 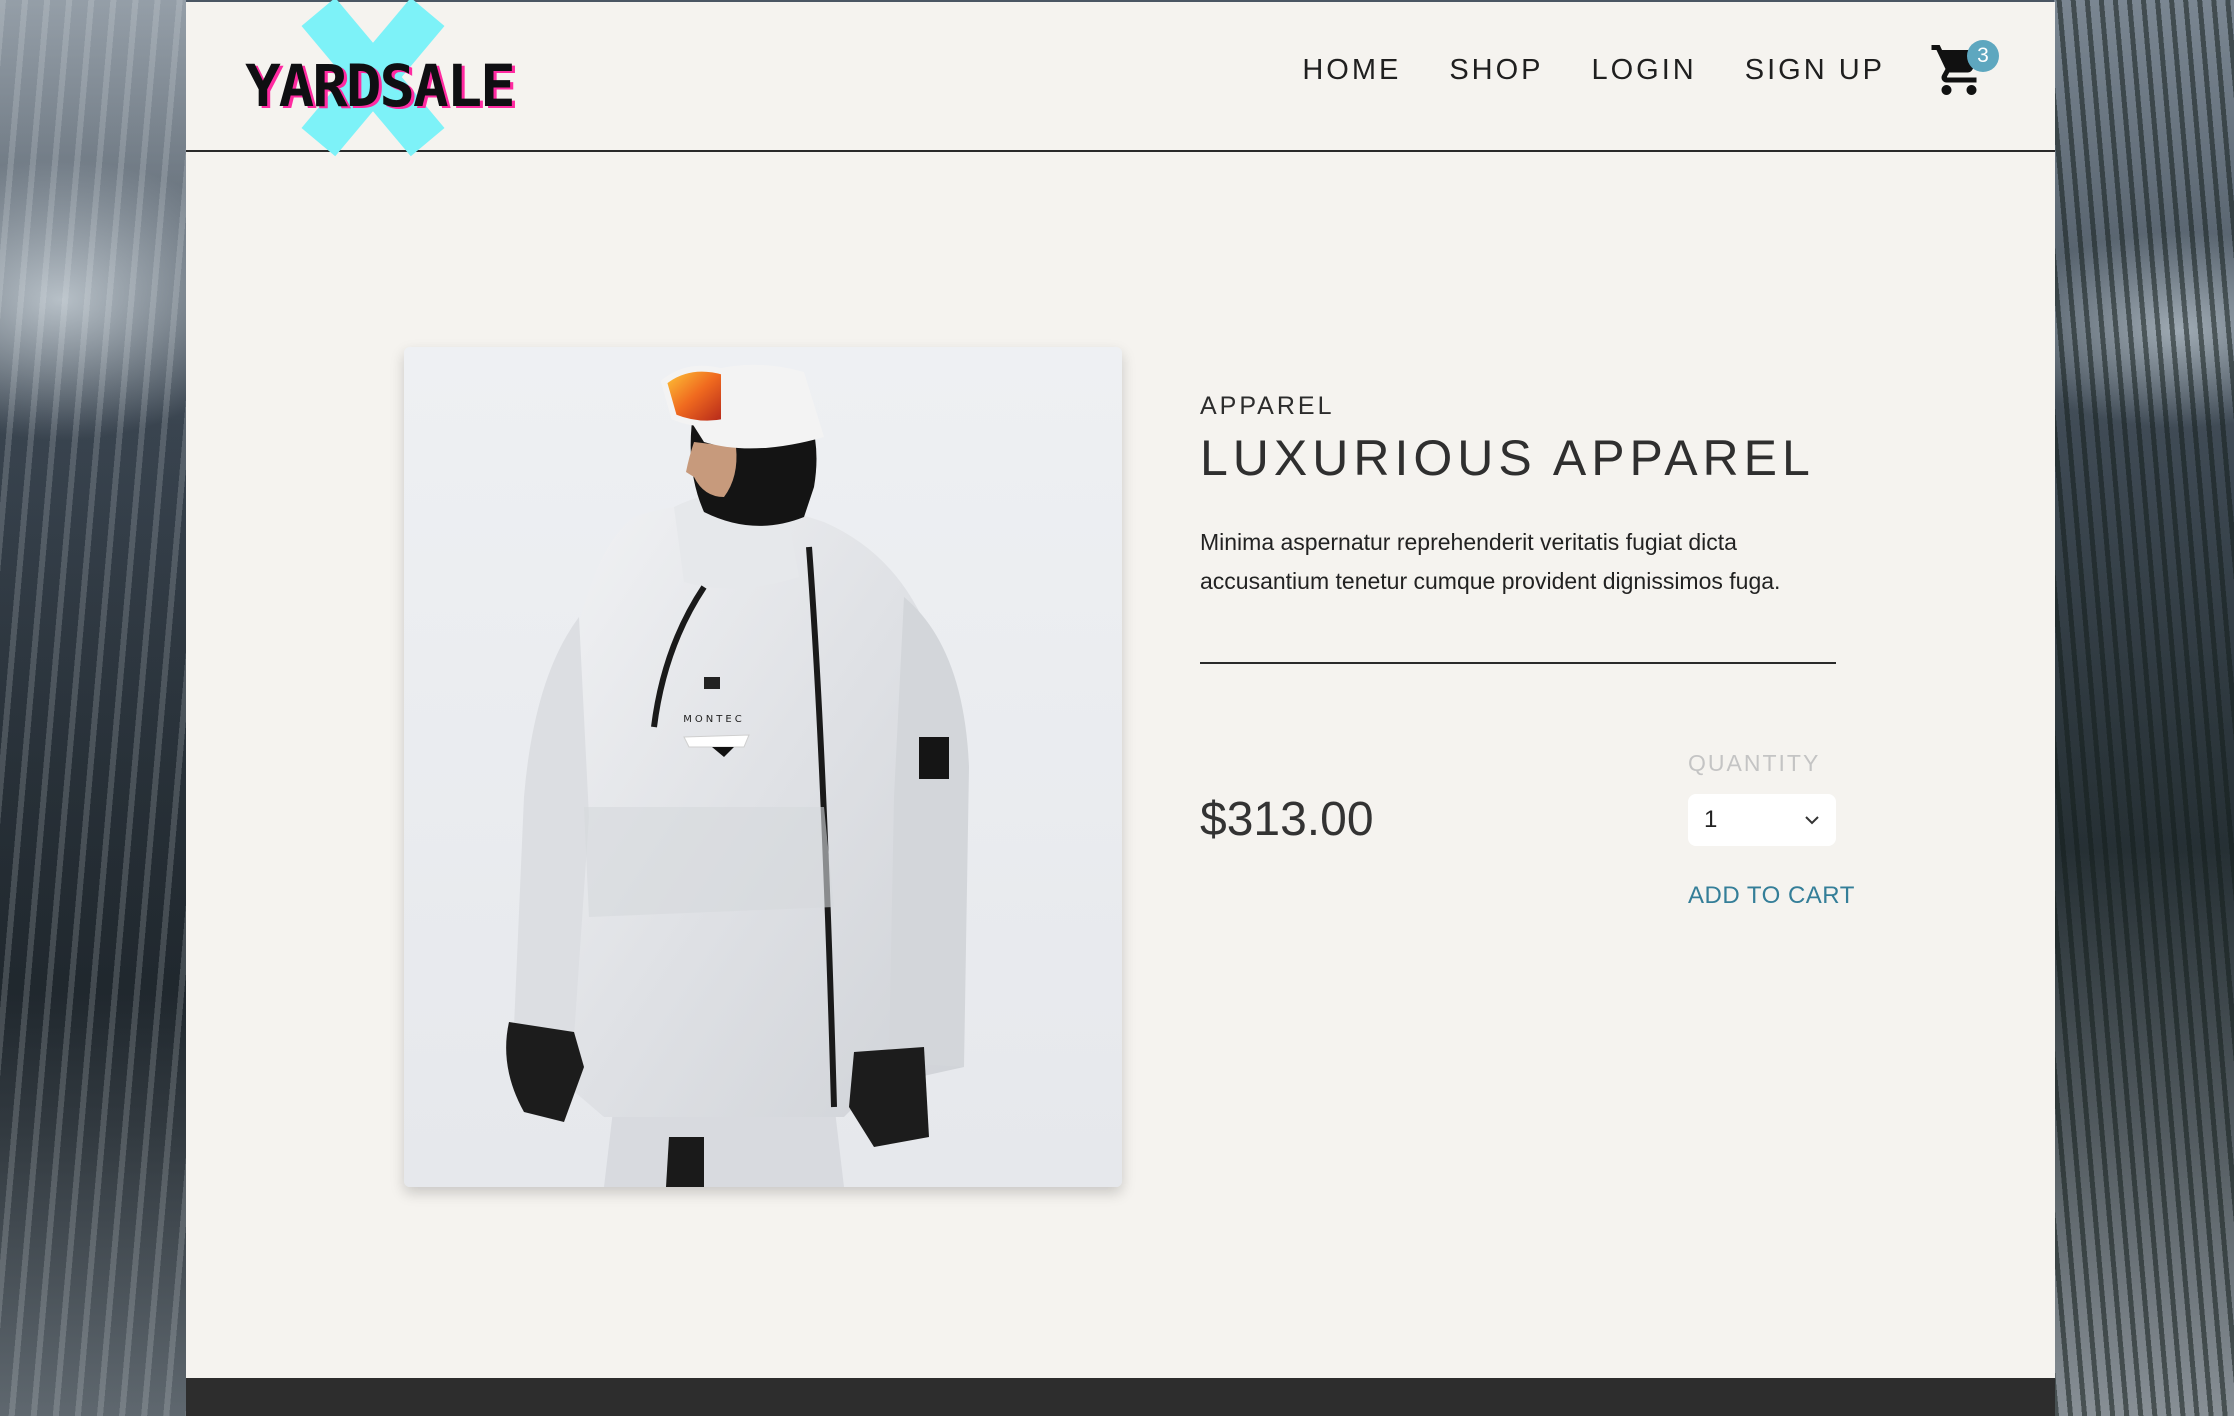 I want to click on cart-button: 3, so click(x=1964, y=72).